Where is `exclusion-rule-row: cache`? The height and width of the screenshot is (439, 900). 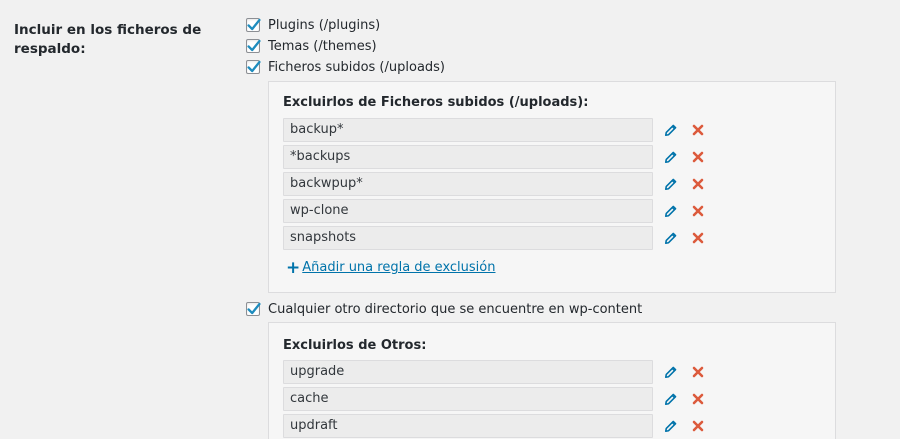
exclusion-rule-row: cache is located at coordinates (494, 399).